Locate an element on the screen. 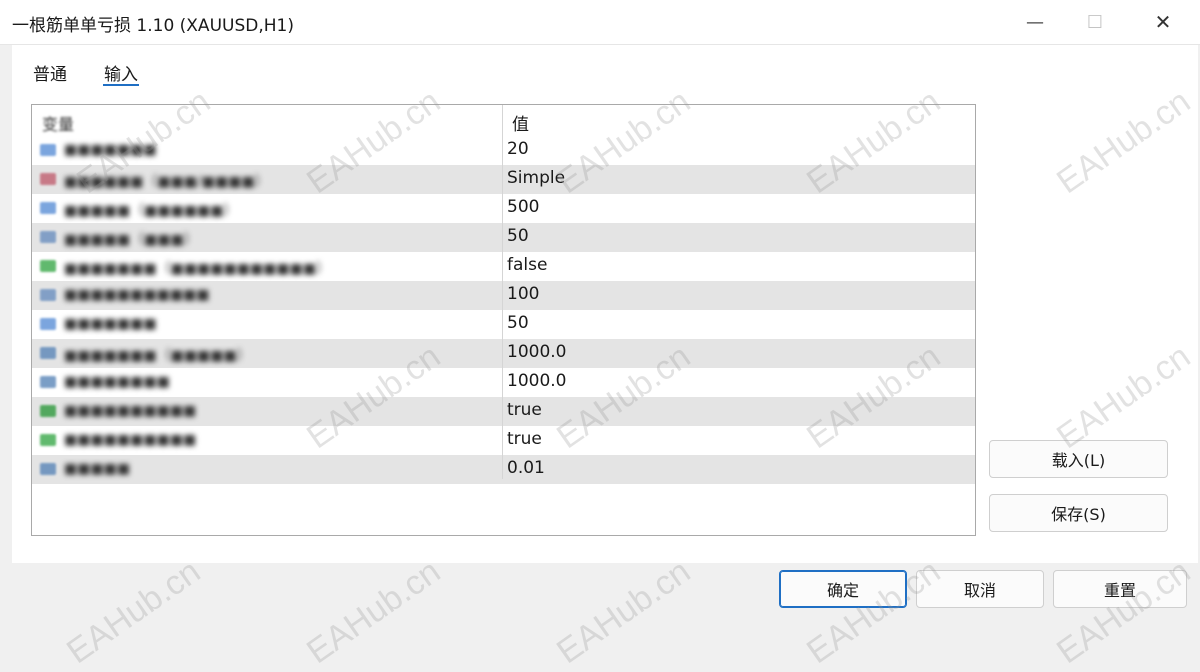 This screenshot has height=672, width=1200. variable-name-redacted: ■■■■■■（■■■/■■■■） is located at coordinates (166, 182).